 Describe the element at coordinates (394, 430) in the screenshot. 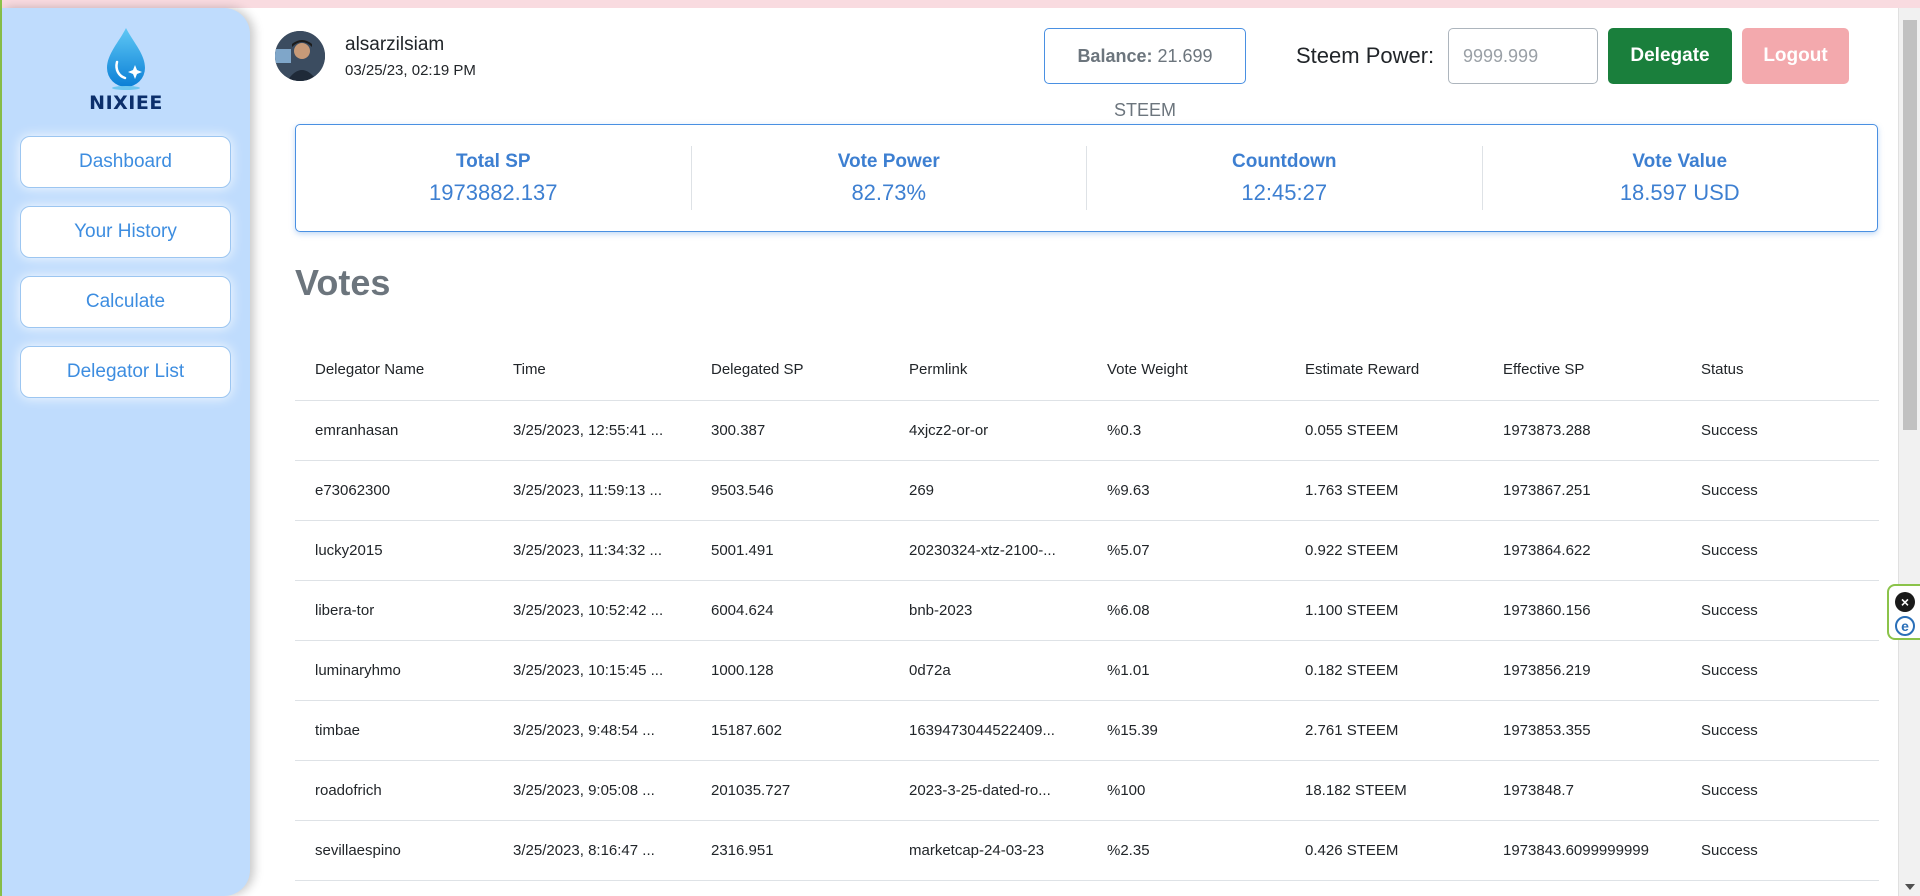

I see `delegator-name: emranhasan` at that location.